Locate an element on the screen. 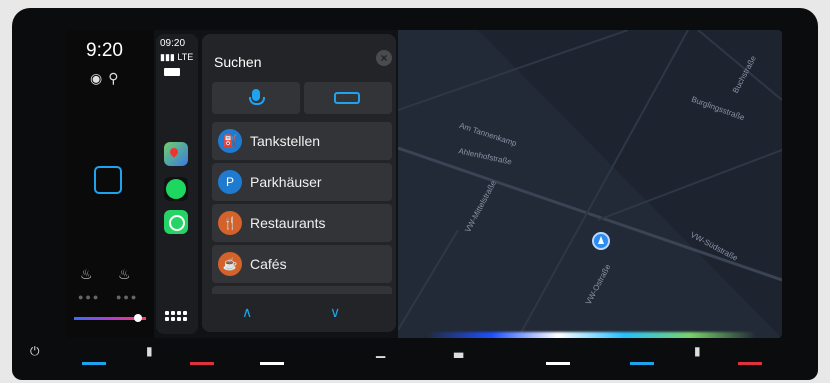  category-restaurants: 🍴 Restaurants is located at coordinates (302, 223).